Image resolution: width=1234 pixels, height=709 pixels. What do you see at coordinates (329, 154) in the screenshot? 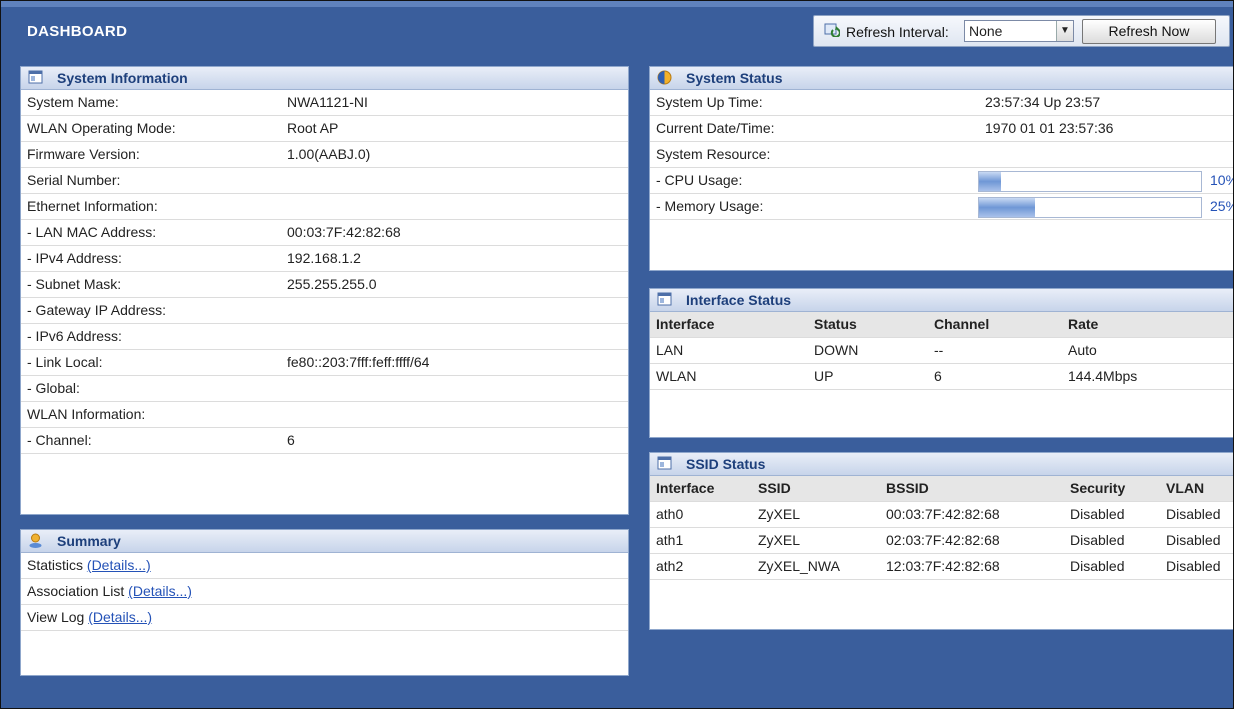
I see `info-value: 1.00(AABJ.0)` at bounding box center [329, 154].